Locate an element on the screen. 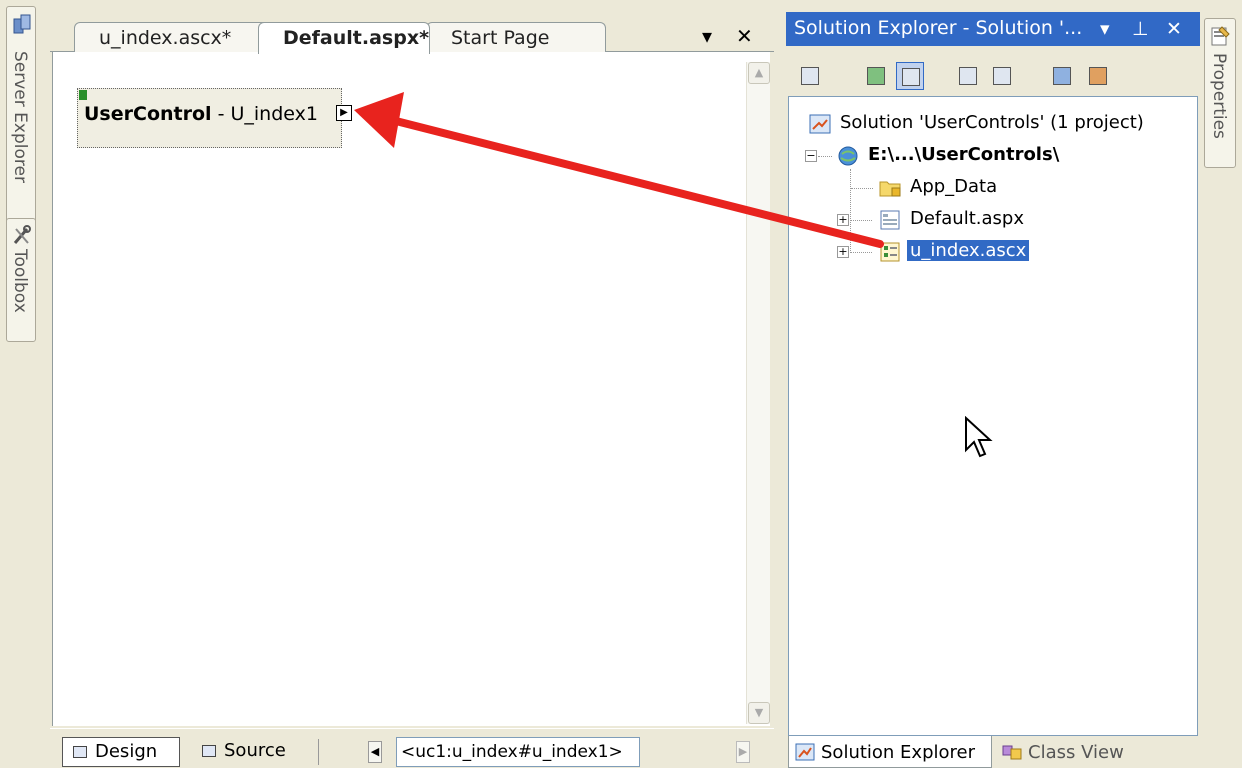 The width and height of the screenshot is (1242, 768). u-index-ascx-label: u_index.ascx is located at coordinates (968, 250).